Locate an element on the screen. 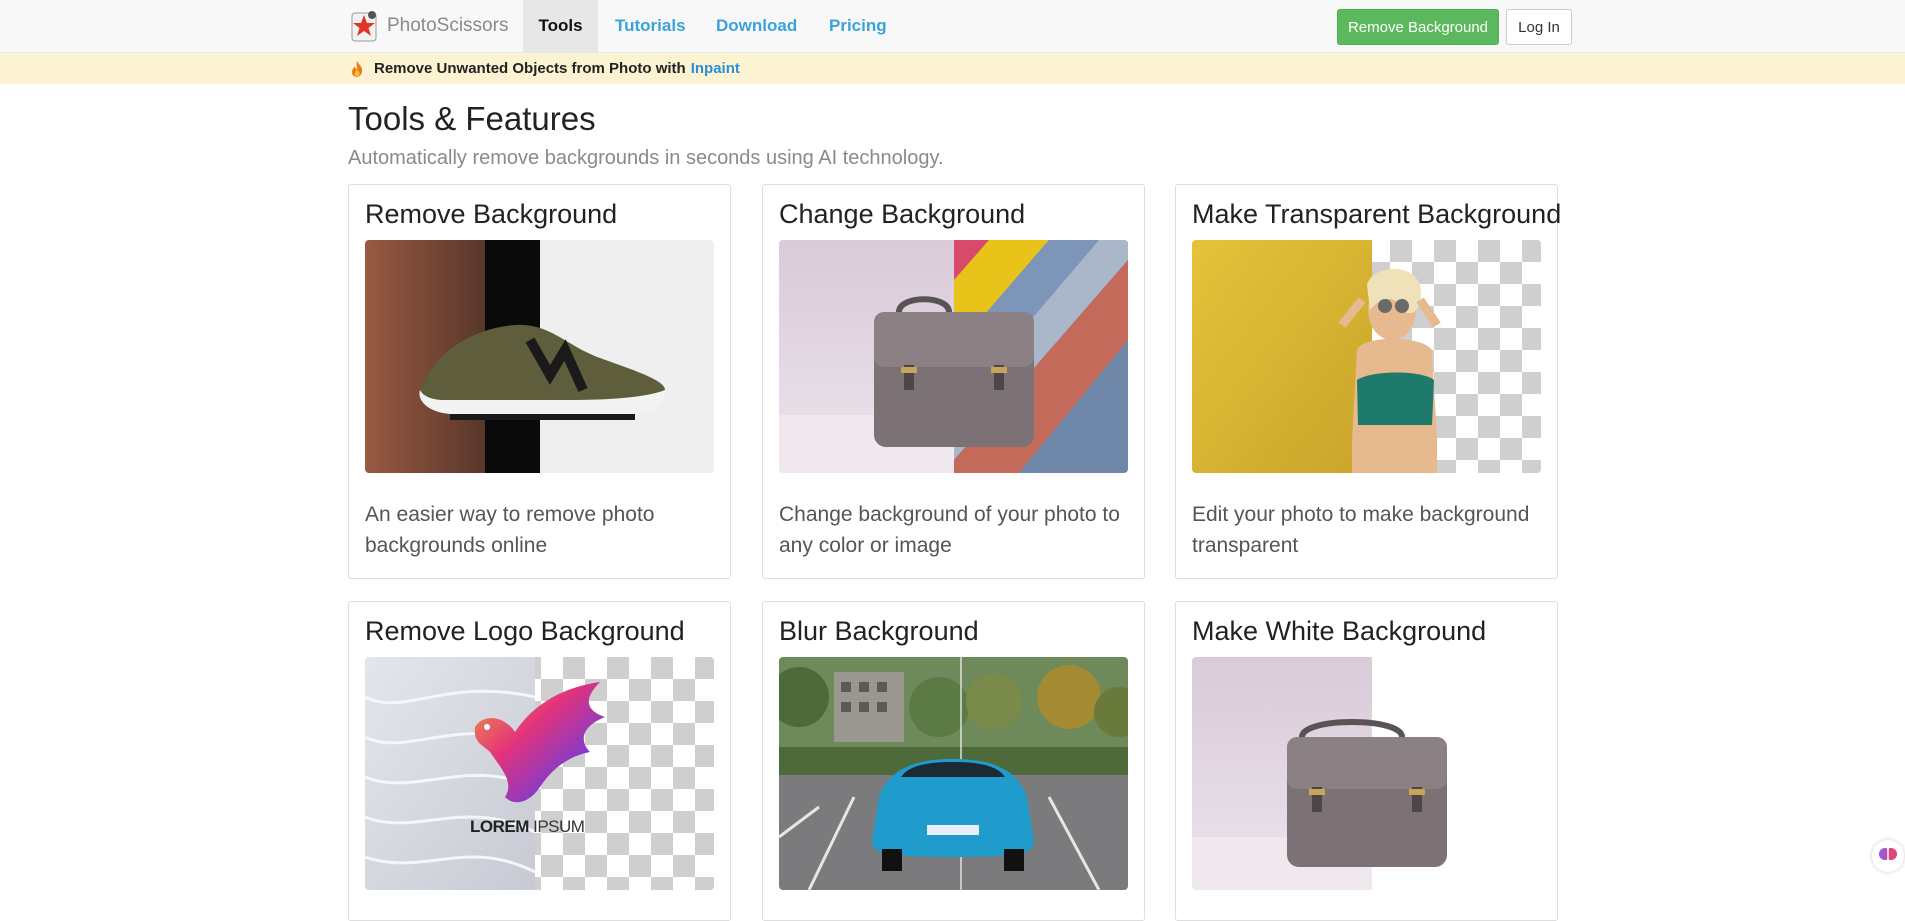 The width and height of the screenshot is (1905, 921). scissors-star-logo-icon is located at coordinates (365, 26).